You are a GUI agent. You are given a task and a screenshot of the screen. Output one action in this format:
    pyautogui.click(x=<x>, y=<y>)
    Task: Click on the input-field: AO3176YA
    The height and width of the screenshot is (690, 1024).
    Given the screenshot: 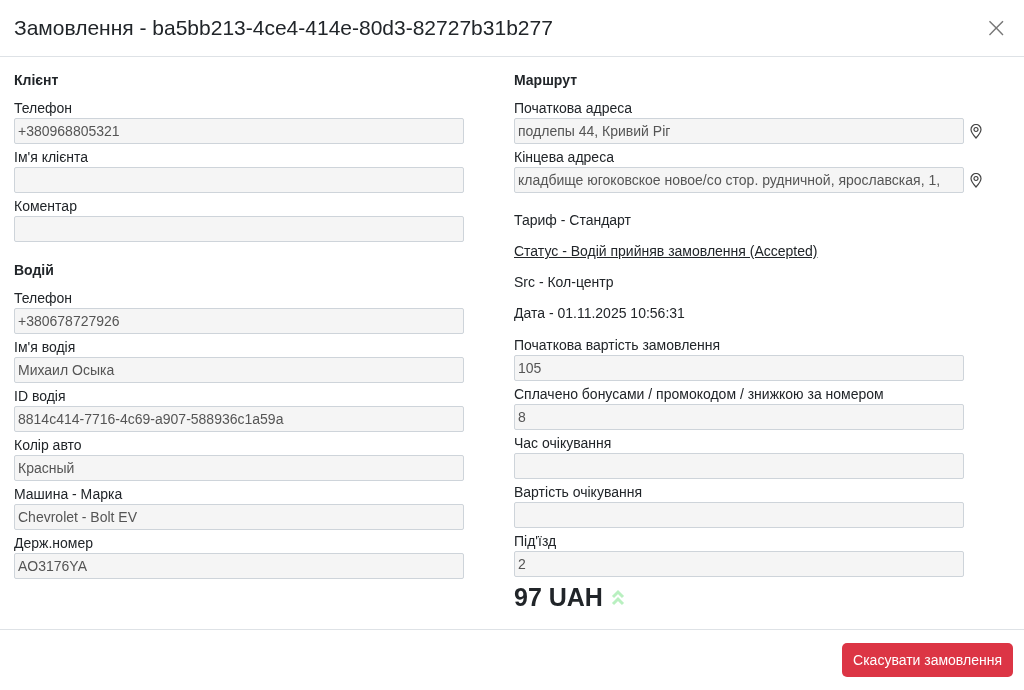 What is the action you would take?
    pyautogui.click(x=239, y=566)
    